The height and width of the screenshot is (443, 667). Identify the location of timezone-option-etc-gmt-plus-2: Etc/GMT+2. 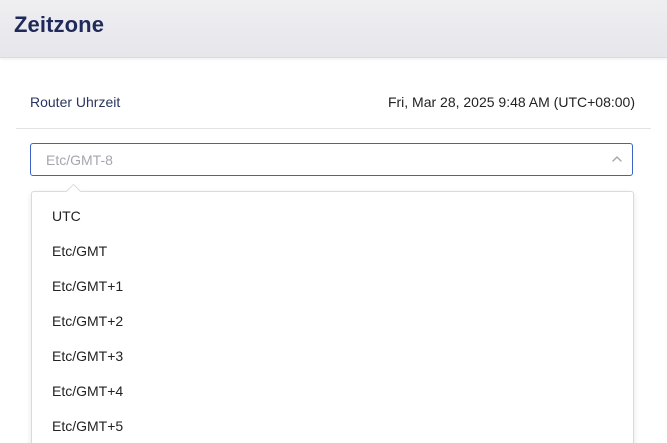
(87, 323).